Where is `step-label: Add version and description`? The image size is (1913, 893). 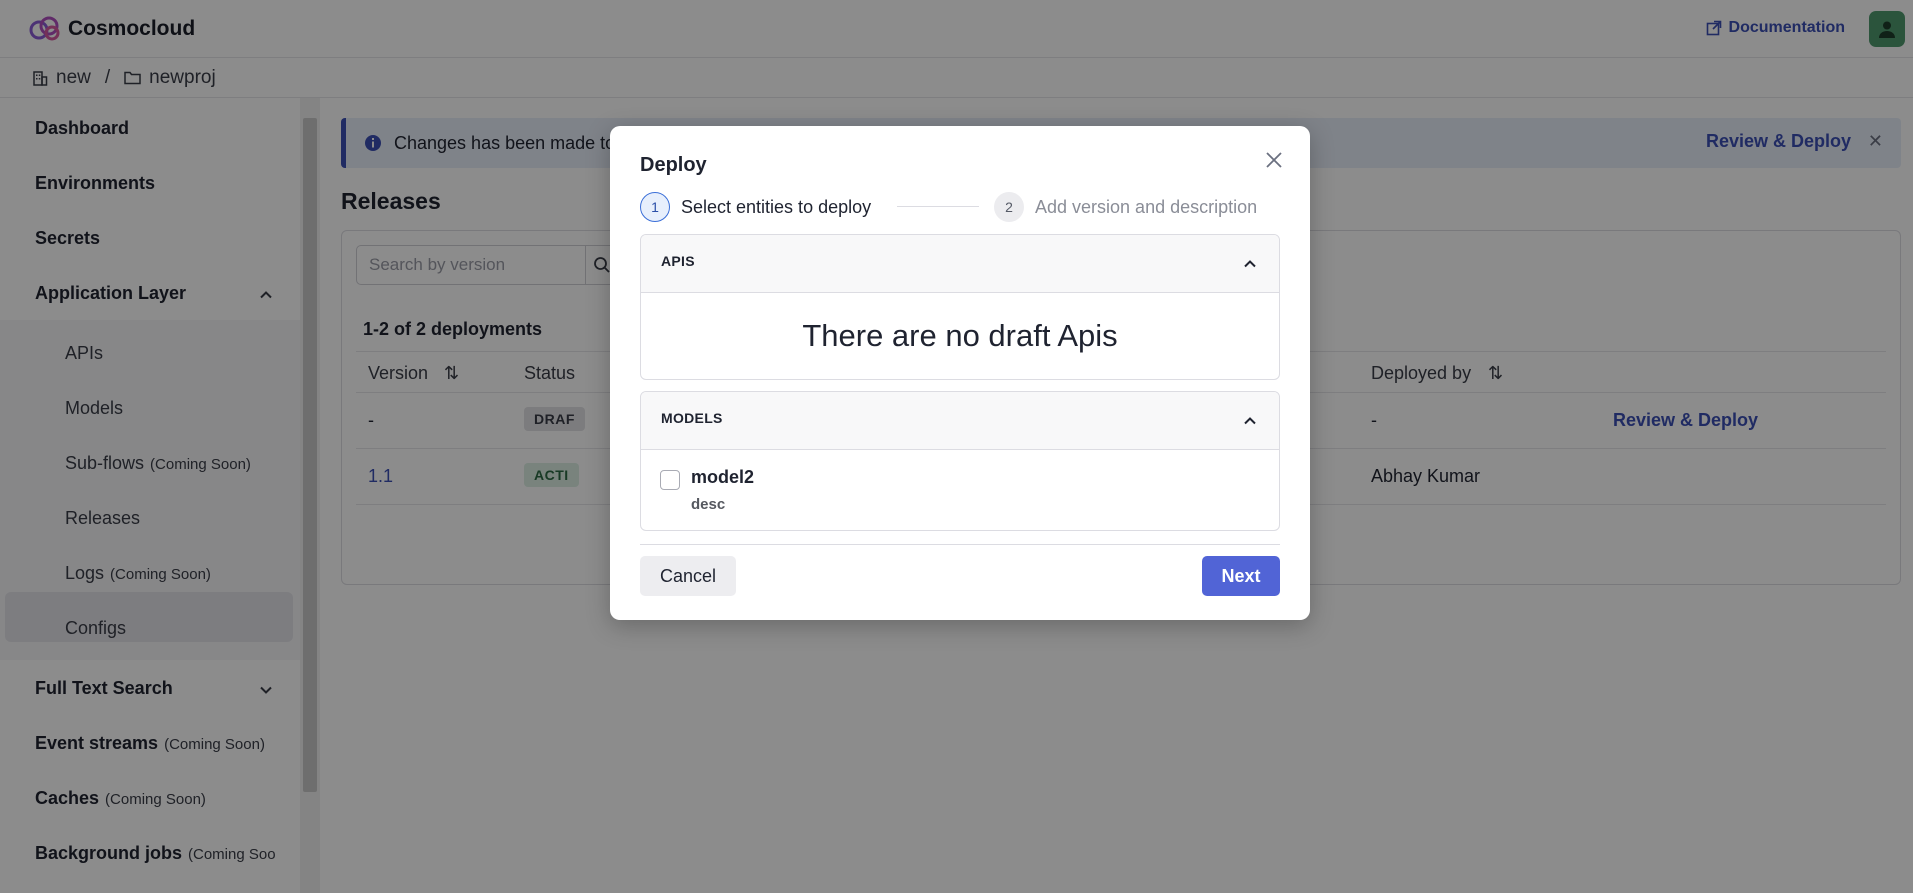
step-label: Add version and description is located at coordinates (1146, 206).